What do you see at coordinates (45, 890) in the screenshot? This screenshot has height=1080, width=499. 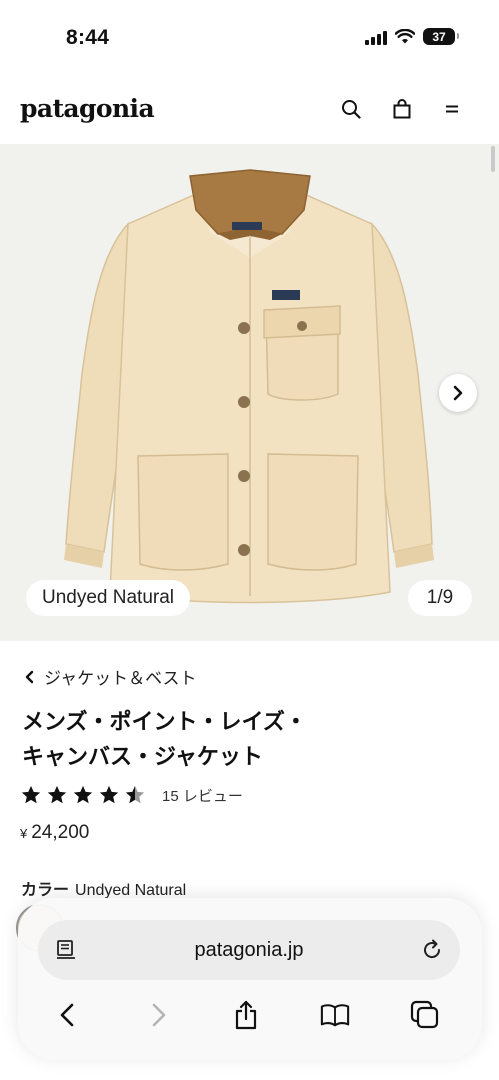 I see `color-label: カラー` at bounding box center [45, 890].